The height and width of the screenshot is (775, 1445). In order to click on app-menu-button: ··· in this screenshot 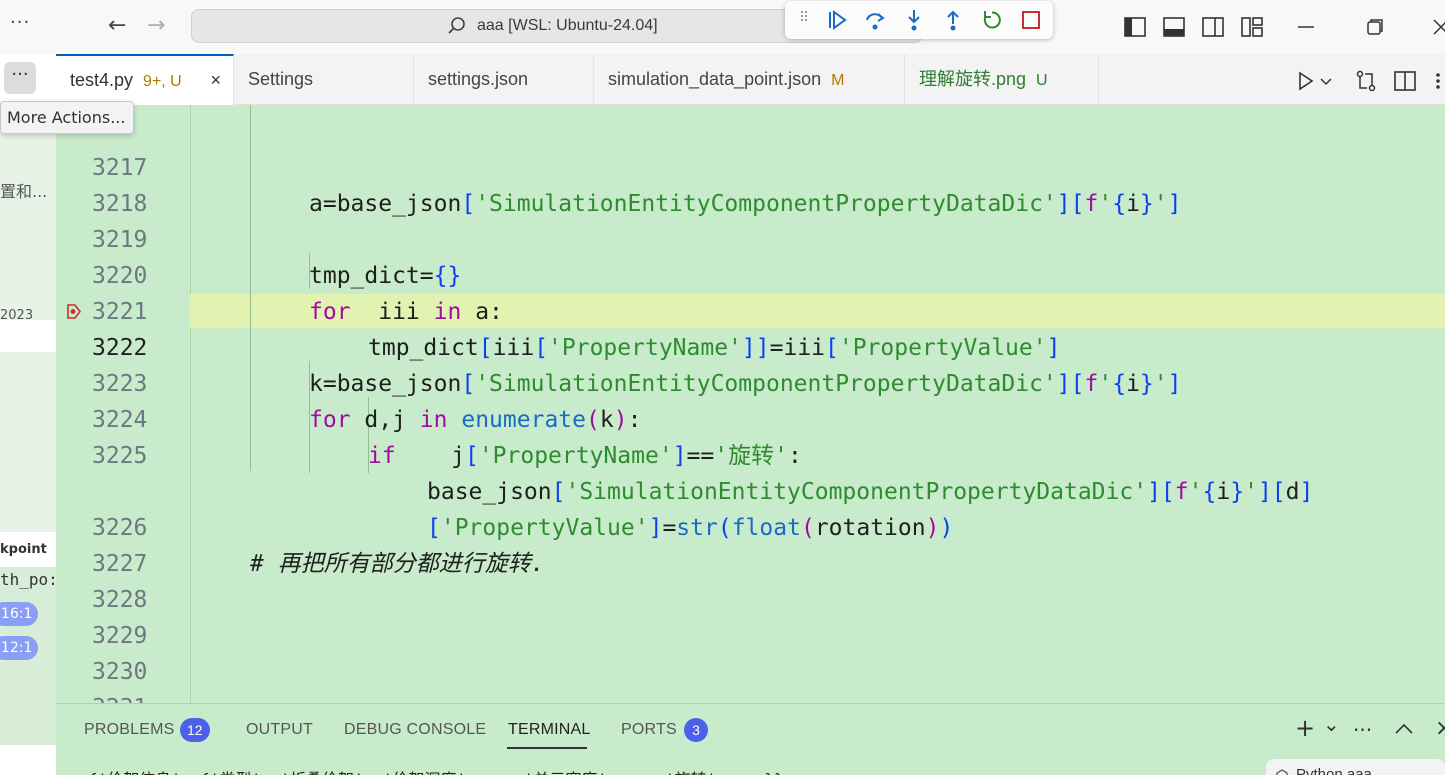, I will do `click(20, 22)`.